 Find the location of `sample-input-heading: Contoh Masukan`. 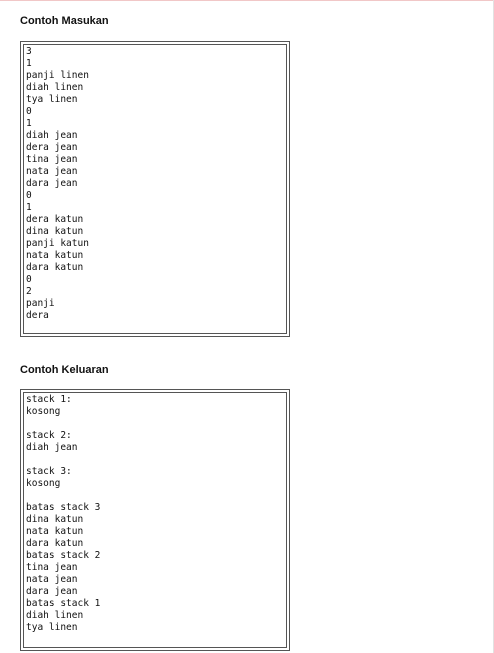

sample-input-heading: Contoh Masukan is located at coordinates (64, 21).